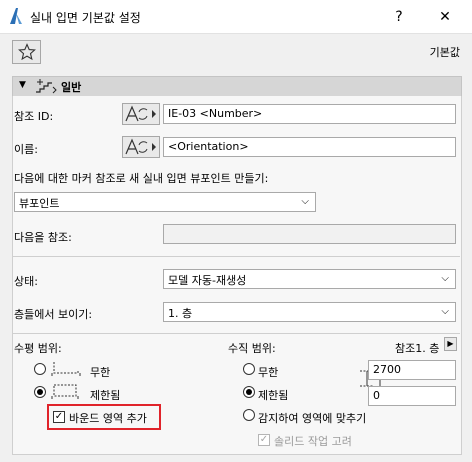 Image resolution: width=472 pixels, height=462 pixels. I want to click on vertical-range-label: 수직 범위:, so click(252, 348).